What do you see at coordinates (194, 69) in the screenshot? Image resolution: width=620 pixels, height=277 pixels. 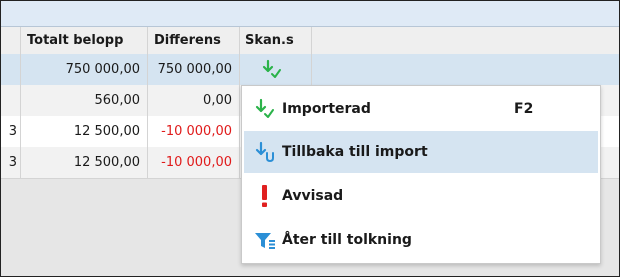 I see `difference-cell: 750 000,00` at bounding box center [194, 69].